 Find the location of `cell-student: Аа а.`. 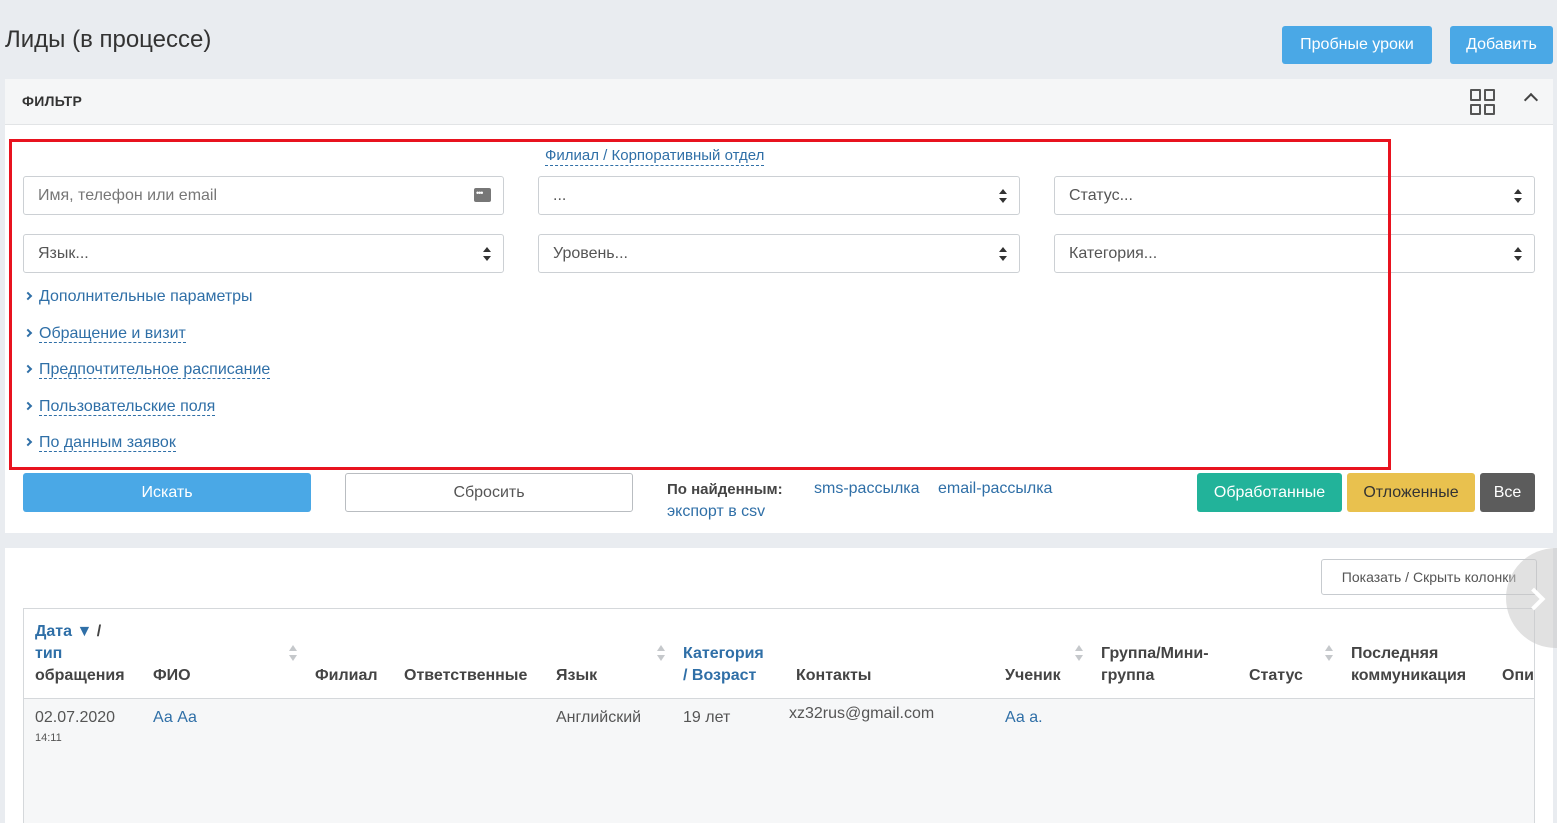

cell-student: Аа а. is located at coordinates (1024, 718).